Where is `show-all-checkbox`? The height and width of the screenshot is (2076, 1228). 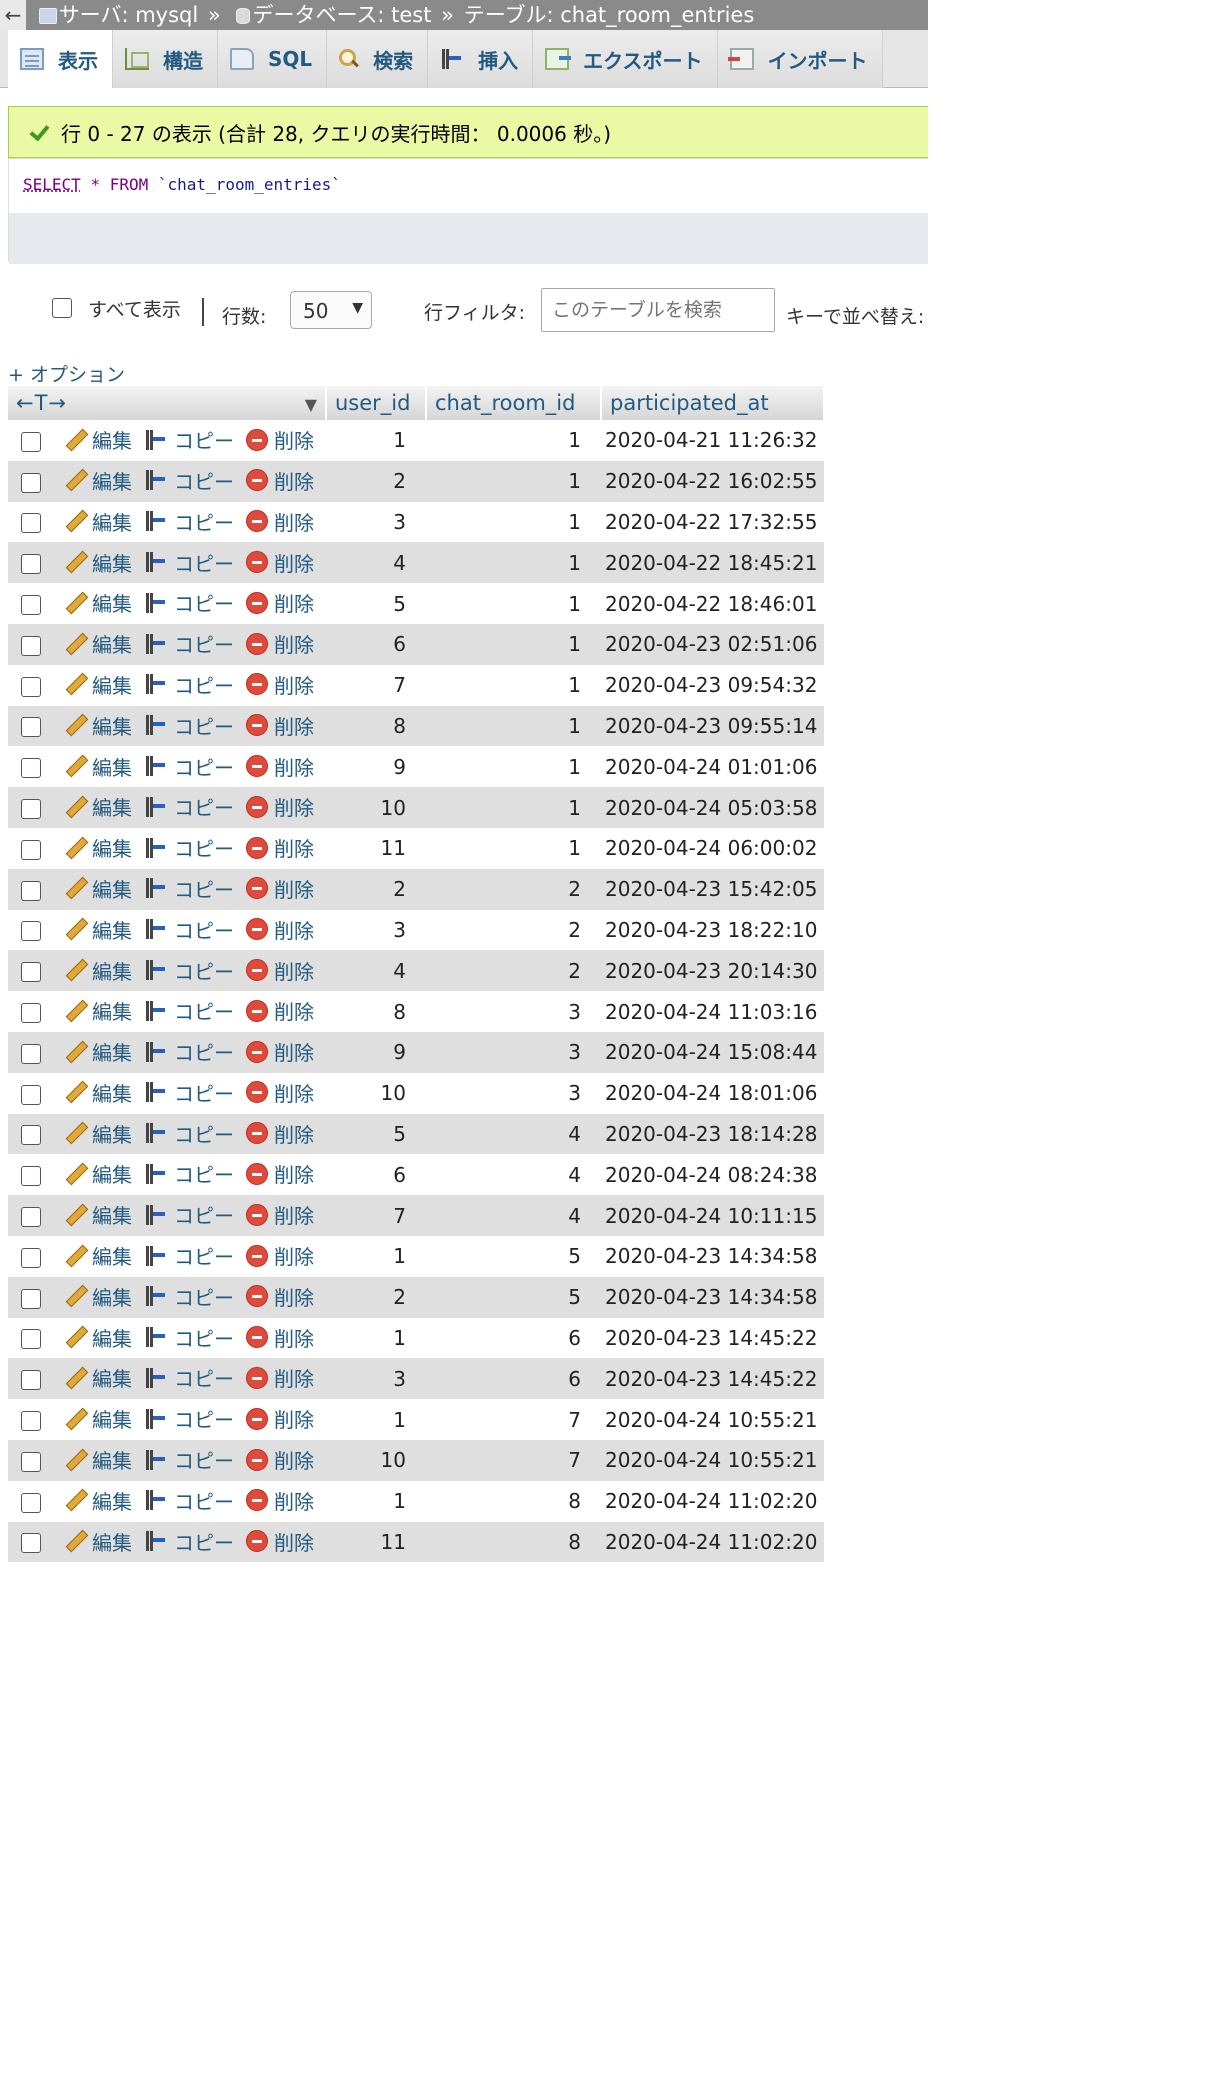
show-all-checkbox is located at coordinates (62, 308).